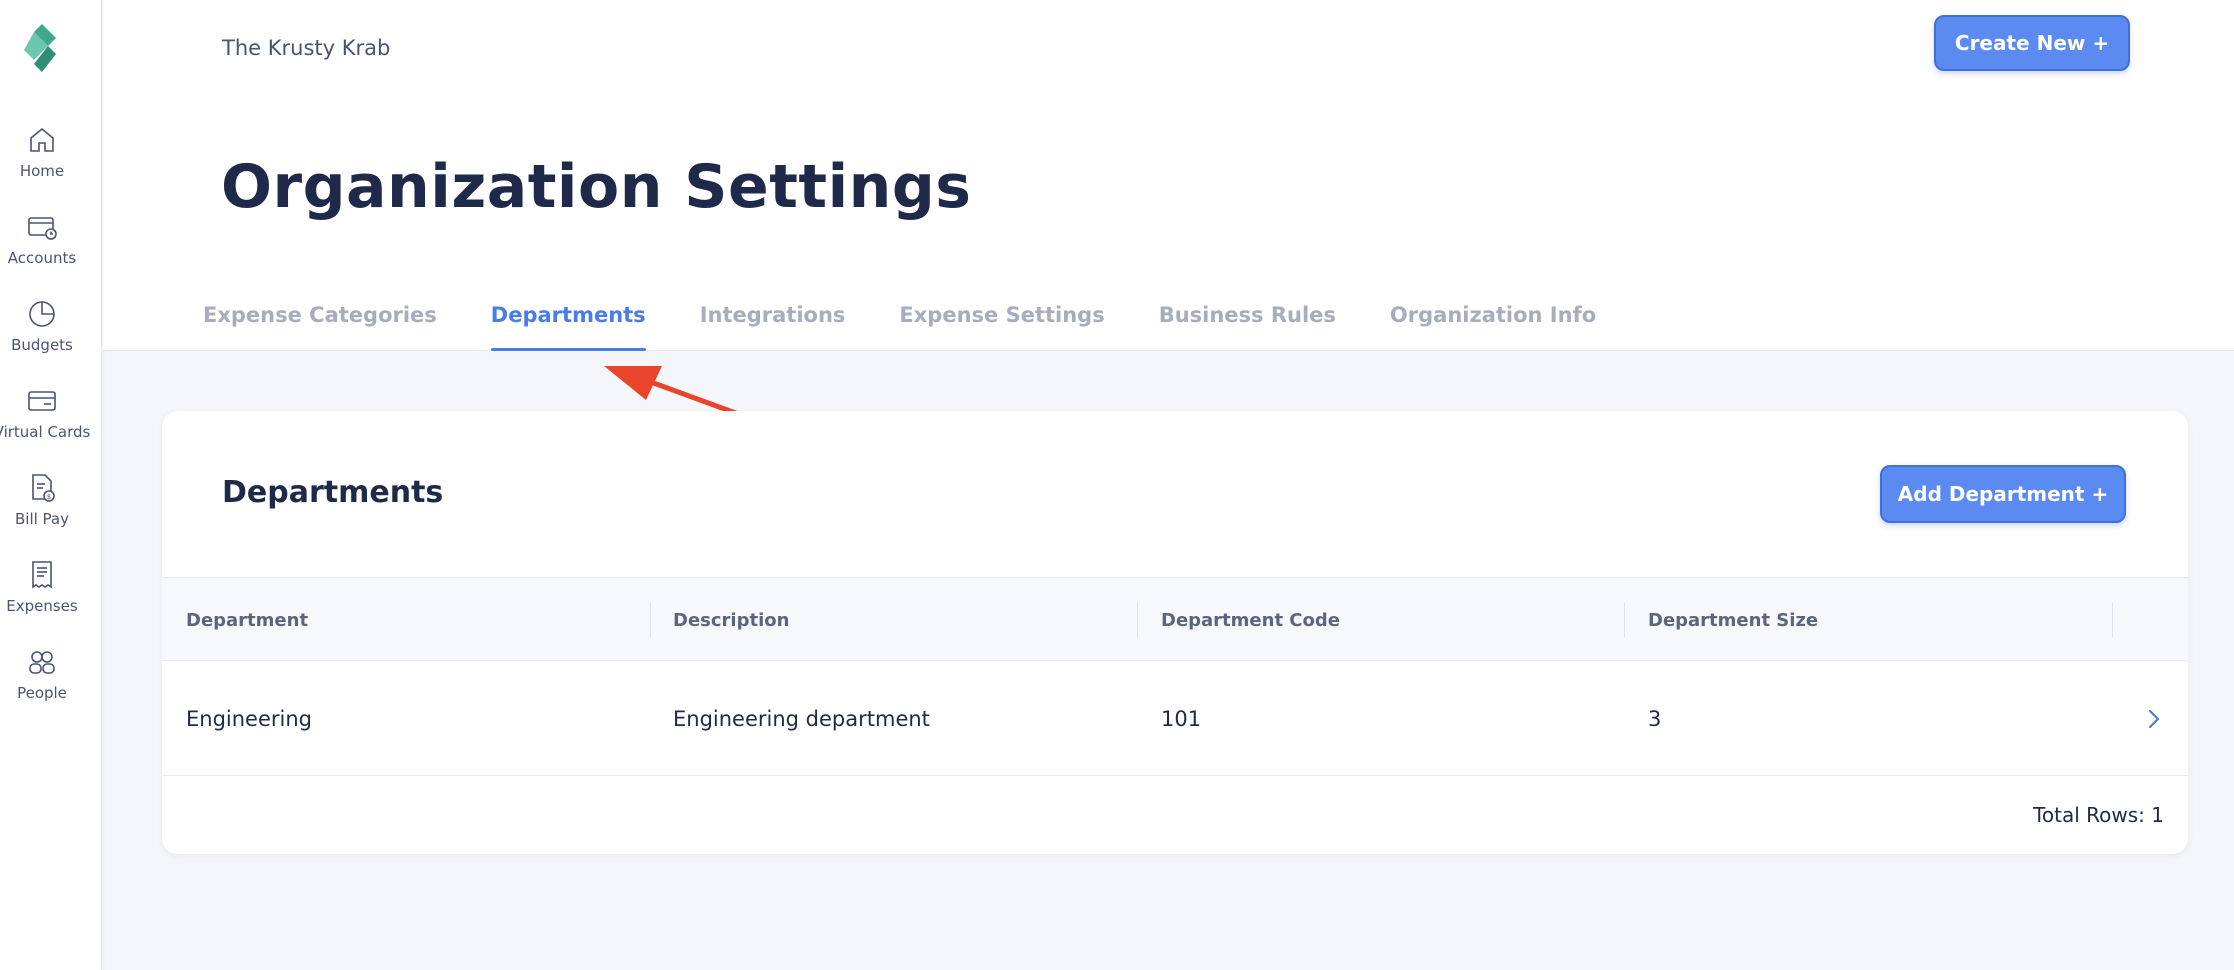  I want to click on sidebar-item-label: Expenses, so click(42, 606).